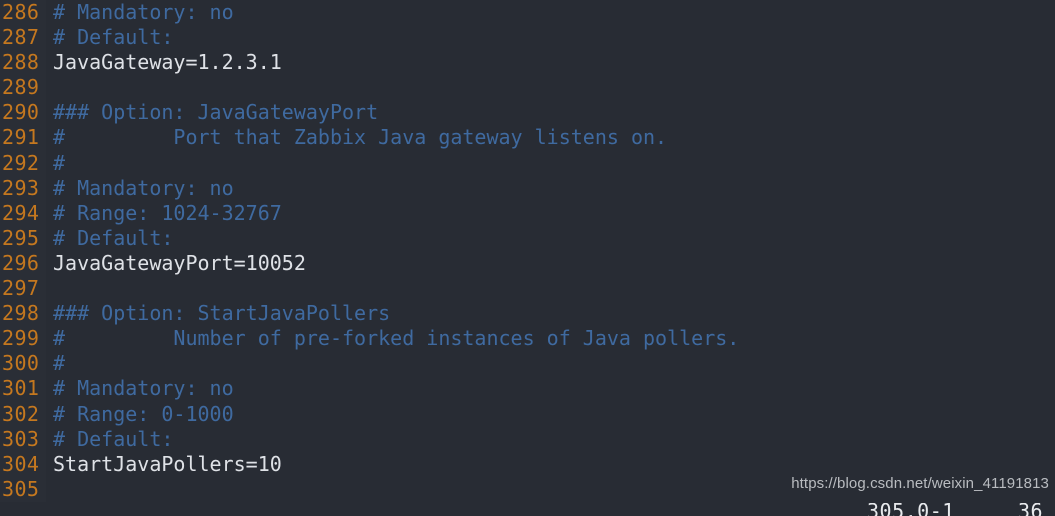  I want to click on code-line: 304 StartJavaPollers=10, so click(527, 464).